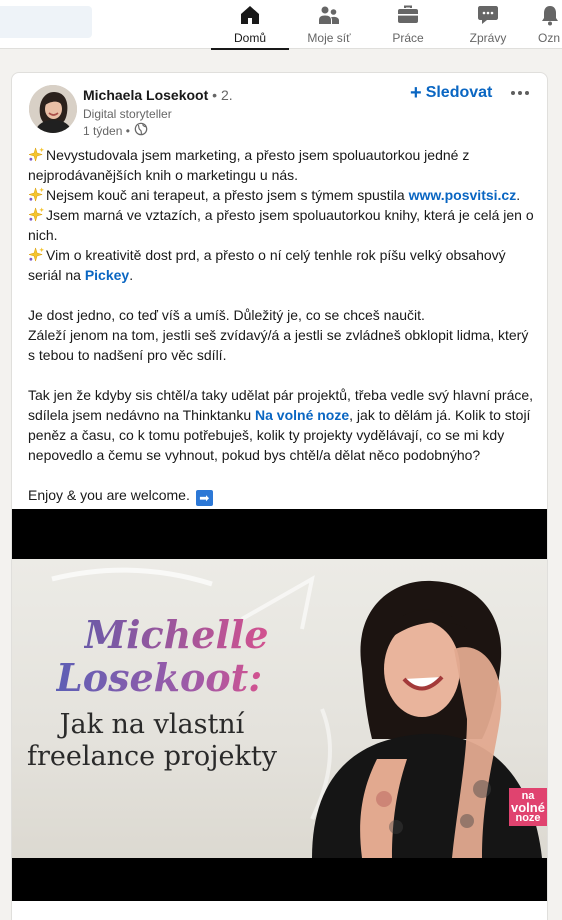 The image size is (562, 920). What do you see at coordinates (463, 195) in the screenshot?
I see `link-posvitsi: www.posvitsi.cz` at bounding box center [463, 195].